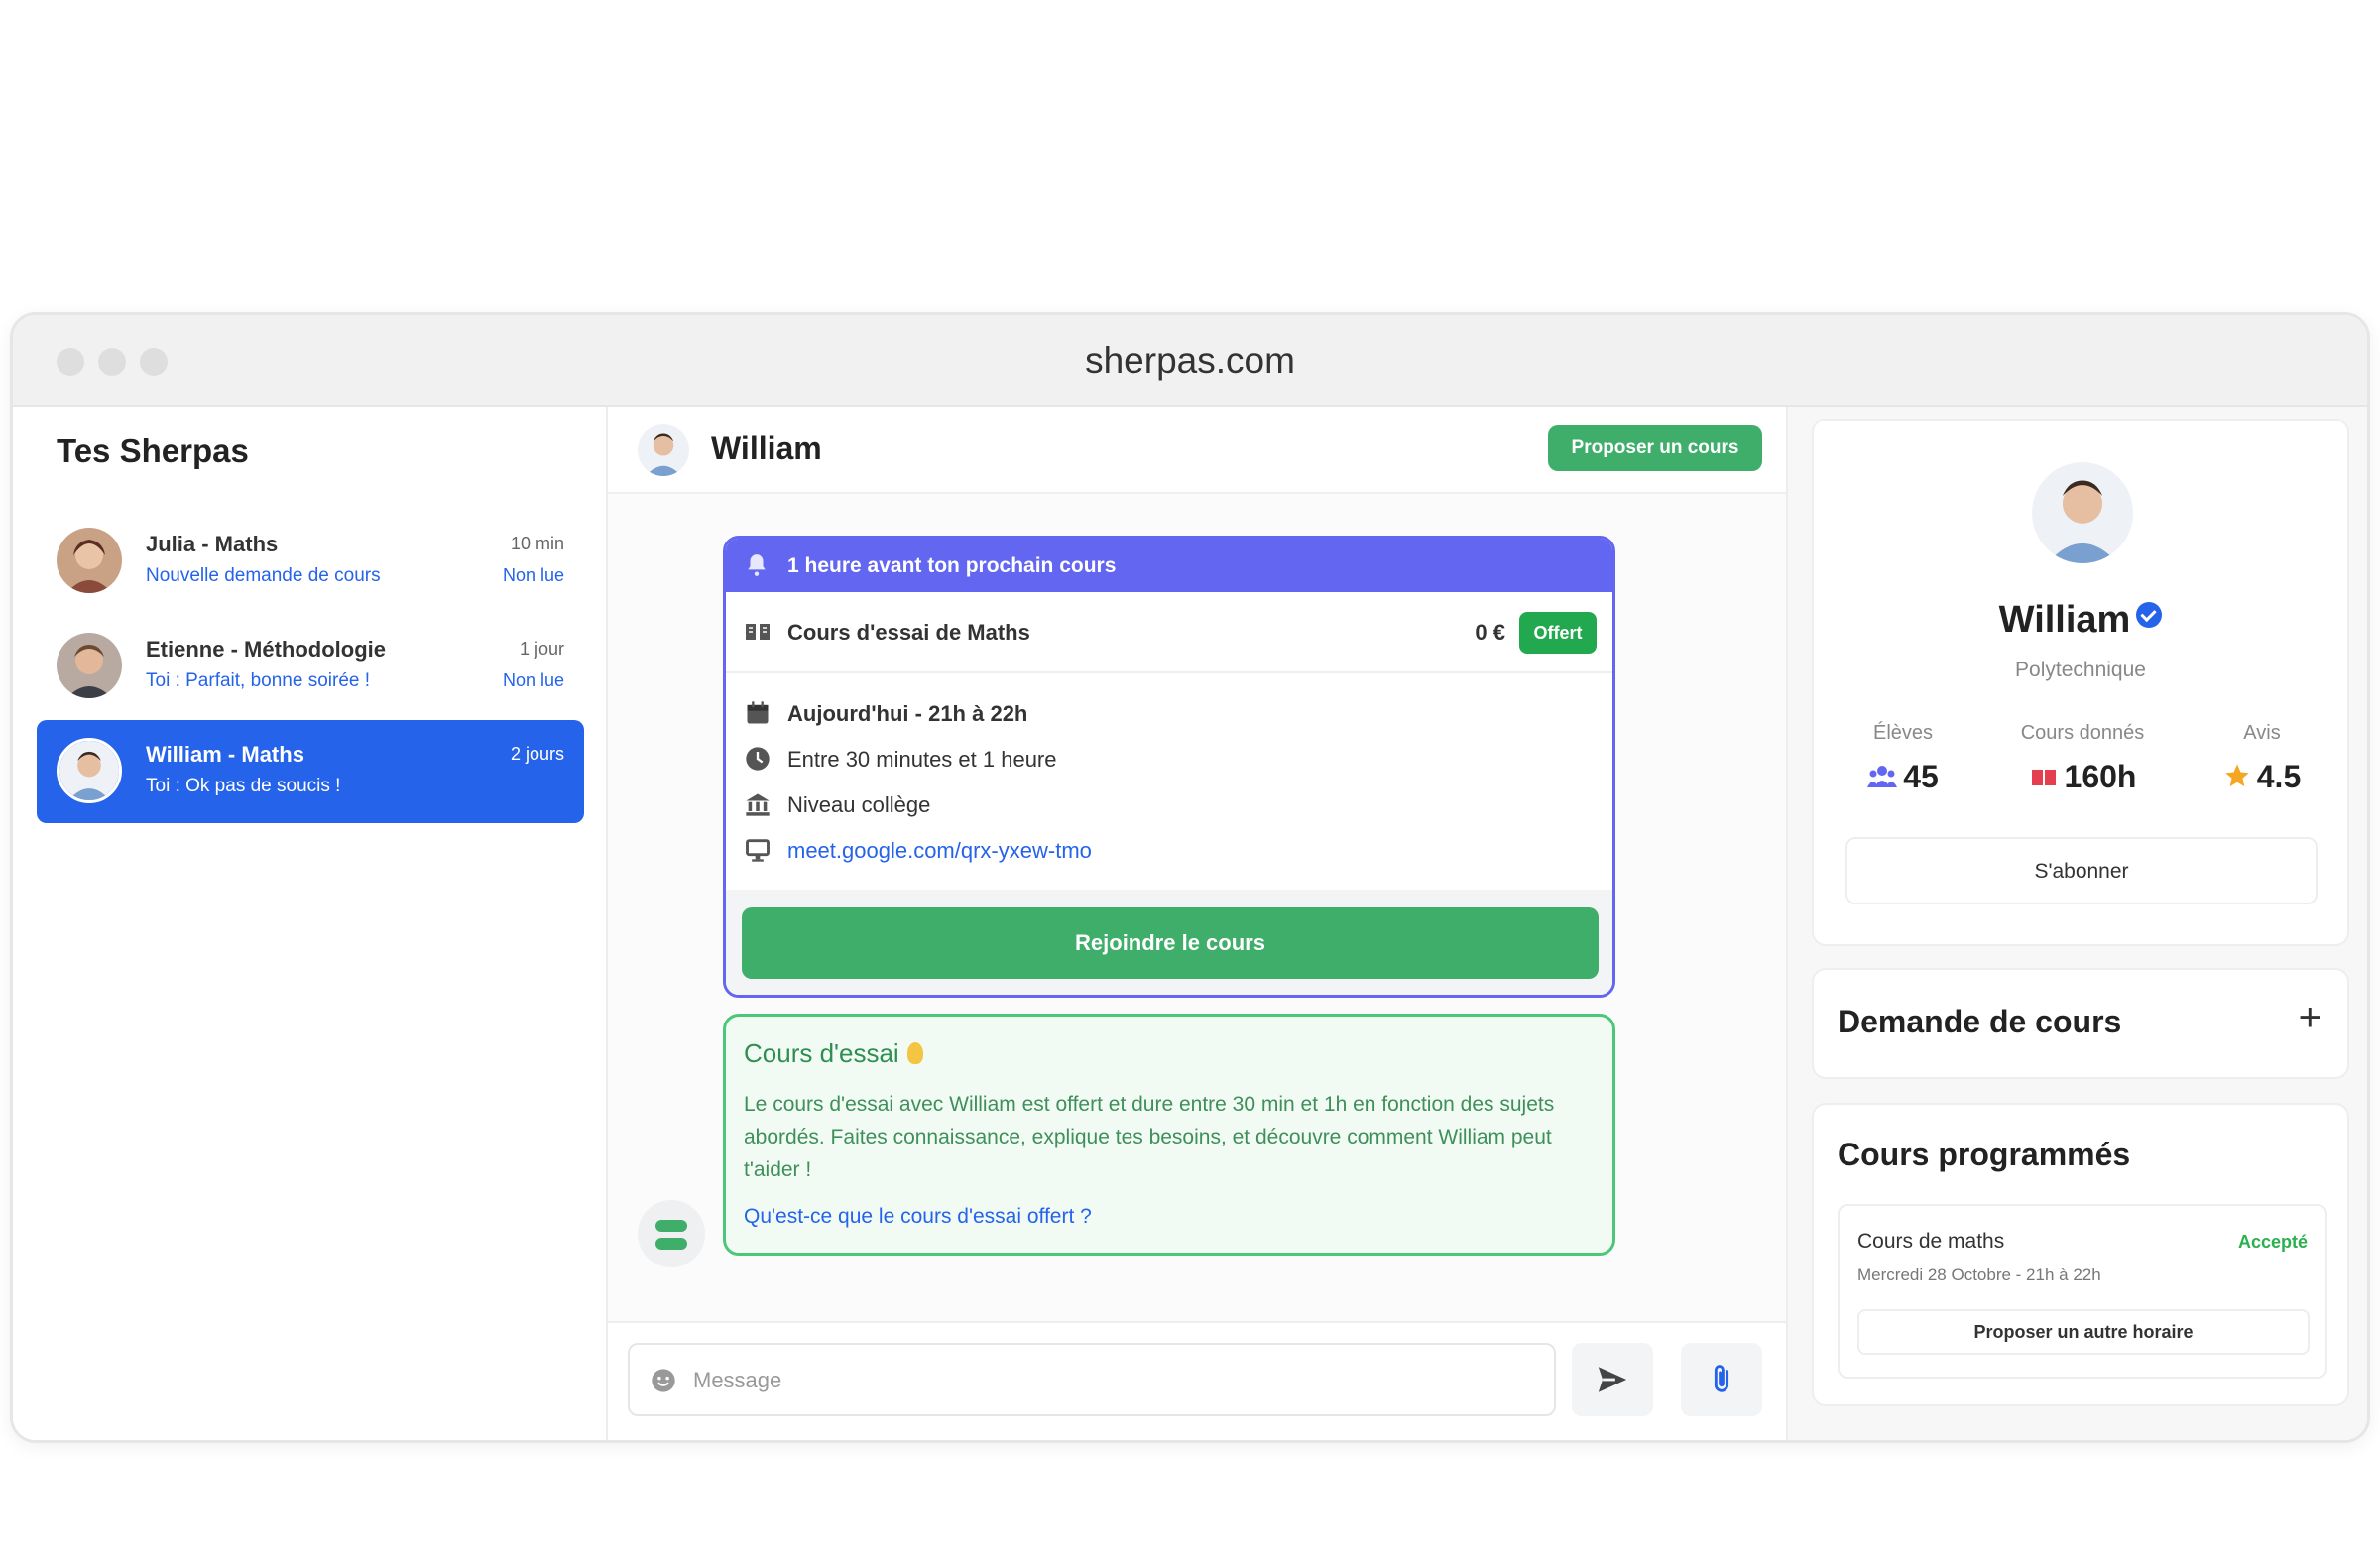 The height and width of the screenshot is (1565, 2380). I want to click on message-field-wrapper, so click(1092, 1379).